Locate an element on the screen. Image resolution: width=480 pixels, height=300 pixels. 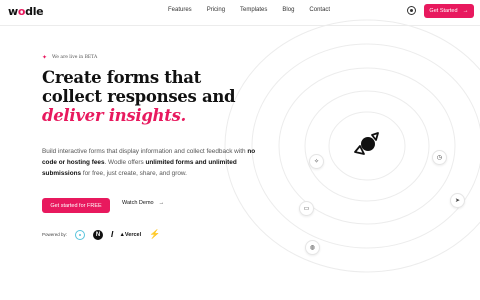
powered-by-label: Powered by: is located at coordinates (55, 234).